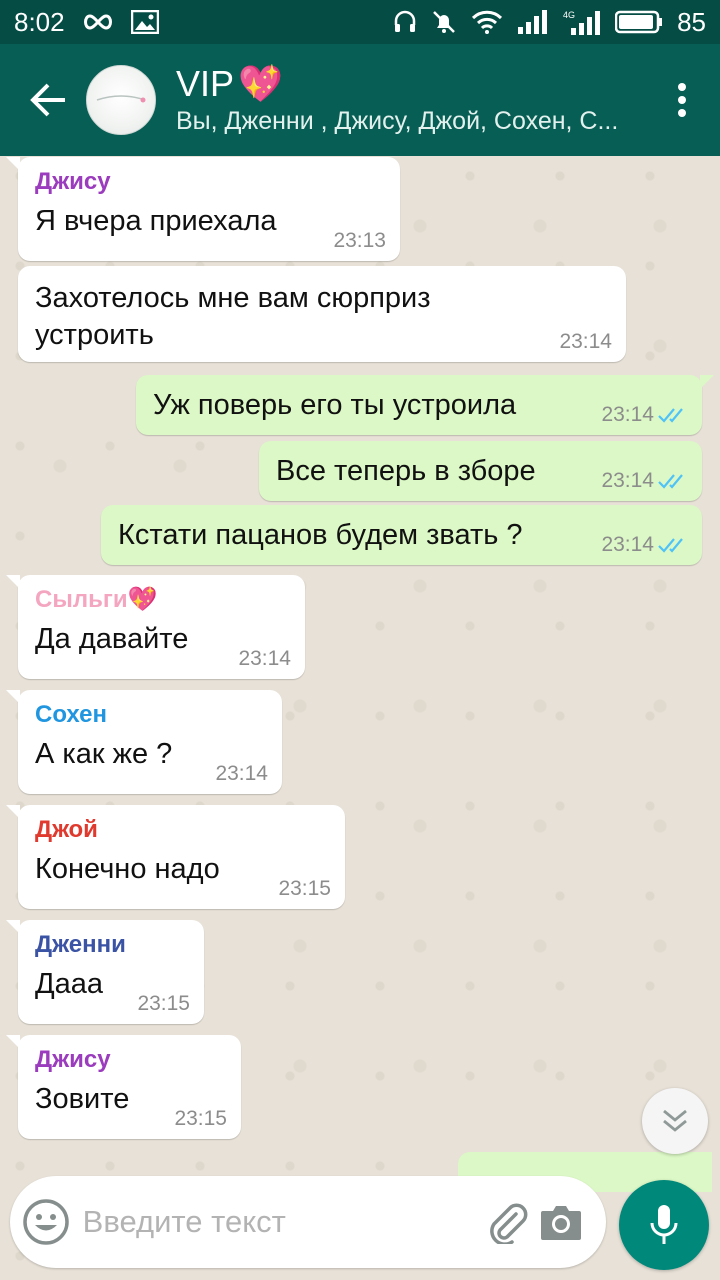  I want to click on message-composer, so click(308, 1222).